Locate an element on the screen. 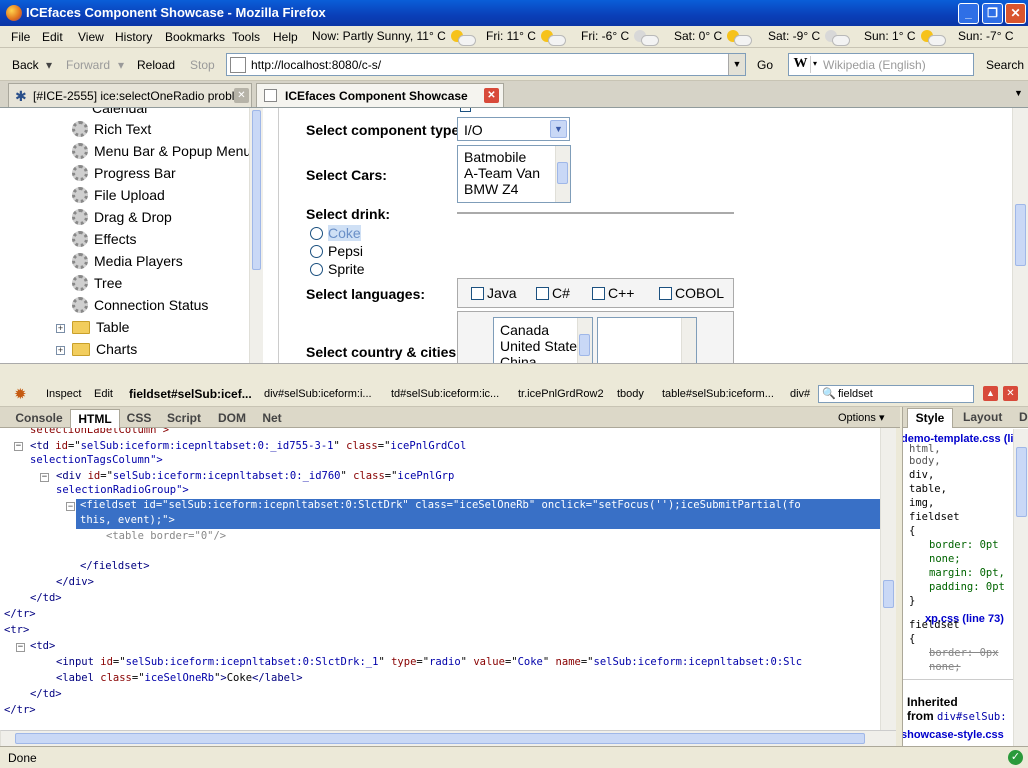  tab-showcase: ICEfaces Component Showcase ✕ is located at coordinates (380, 95).